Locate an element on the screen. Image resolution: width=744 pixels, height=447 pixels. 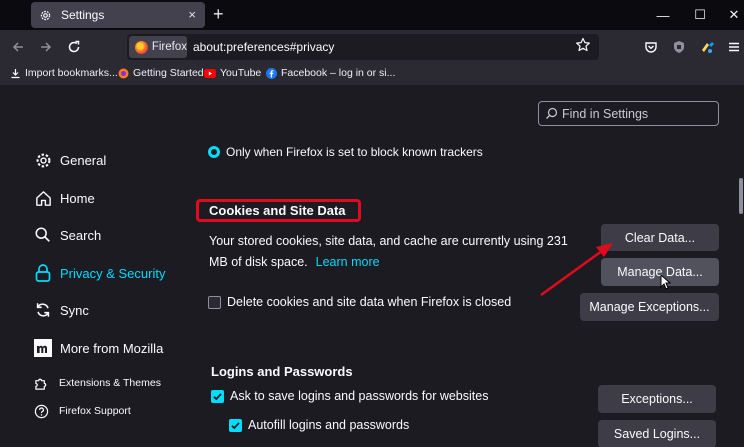
identity-box: Firefox is located at coordinates (158, 47).